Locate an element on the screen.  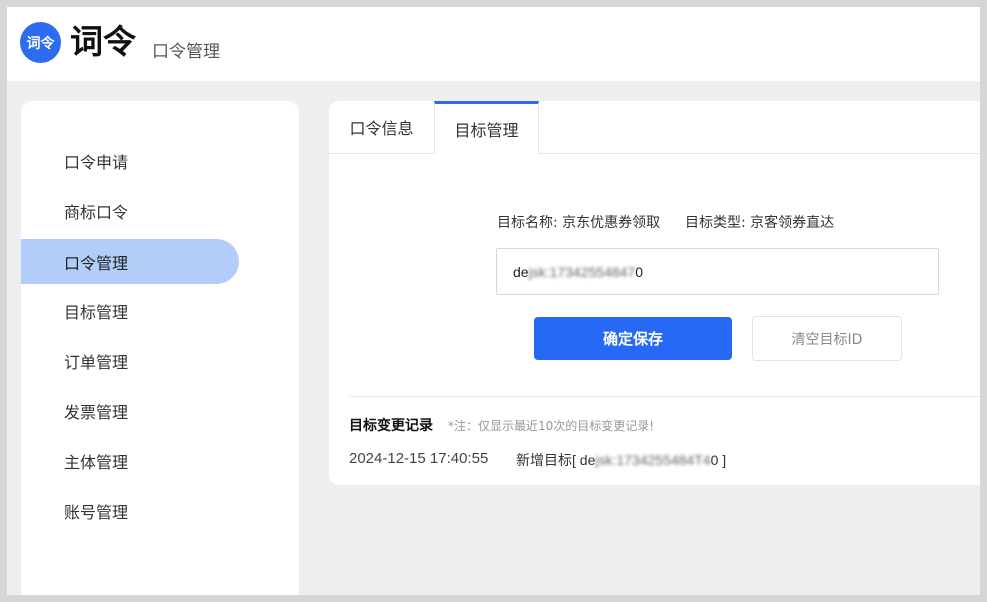
history-entry-time: 2024-12-15 17:40:55 is located at coordinates (419, 458).